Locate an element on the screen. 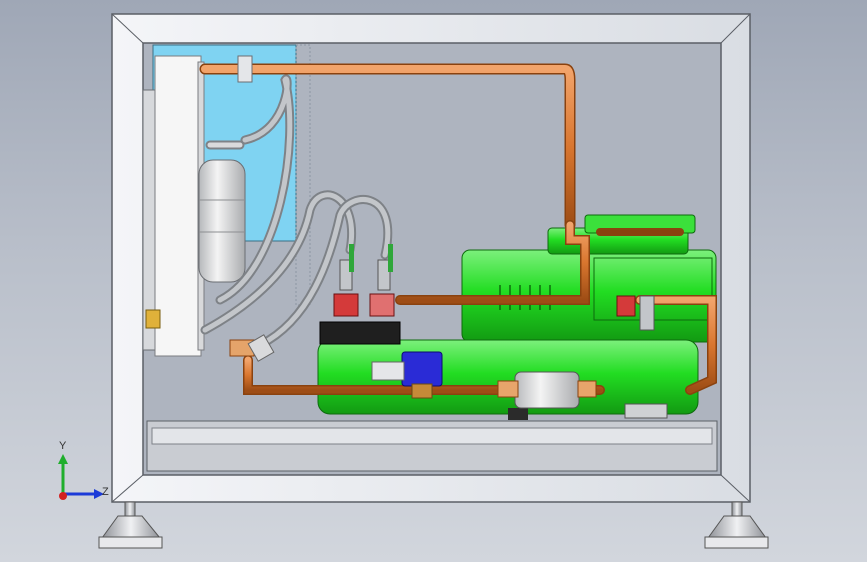 This screenshot has height=562, width=867. axis-triad is located at coordinates (81, 477).